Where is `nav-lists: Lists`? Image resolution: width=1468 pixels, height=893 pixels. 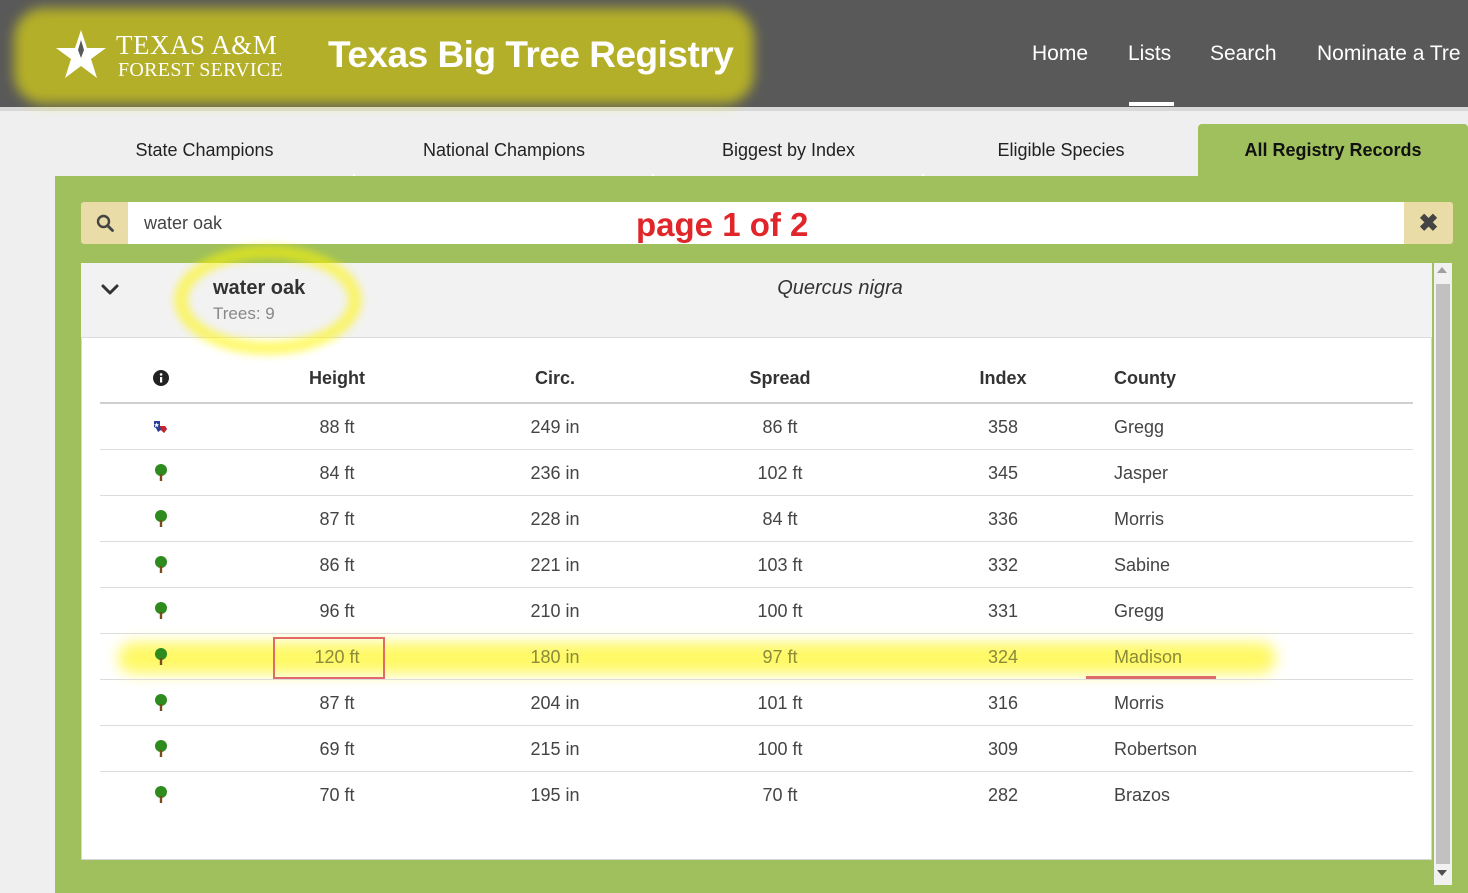
nav-lists: Lists is located at coordinates (1149, 54).